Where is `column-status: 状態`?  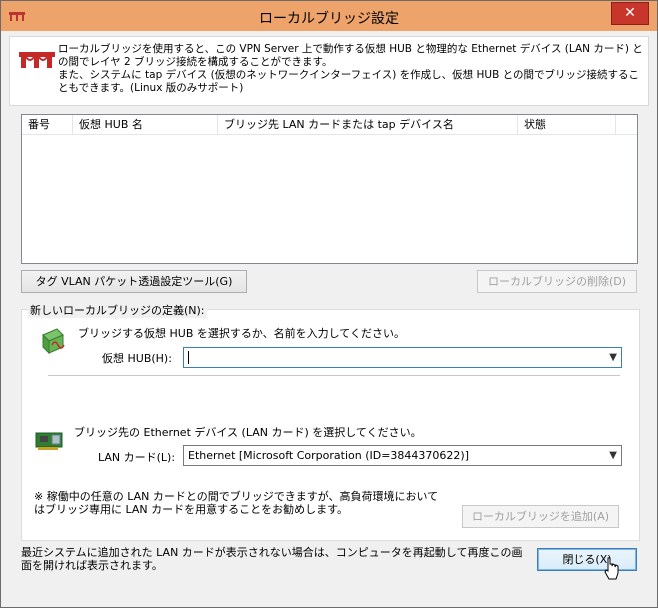
column-status: 状態 is located at coordinates (567, 124).